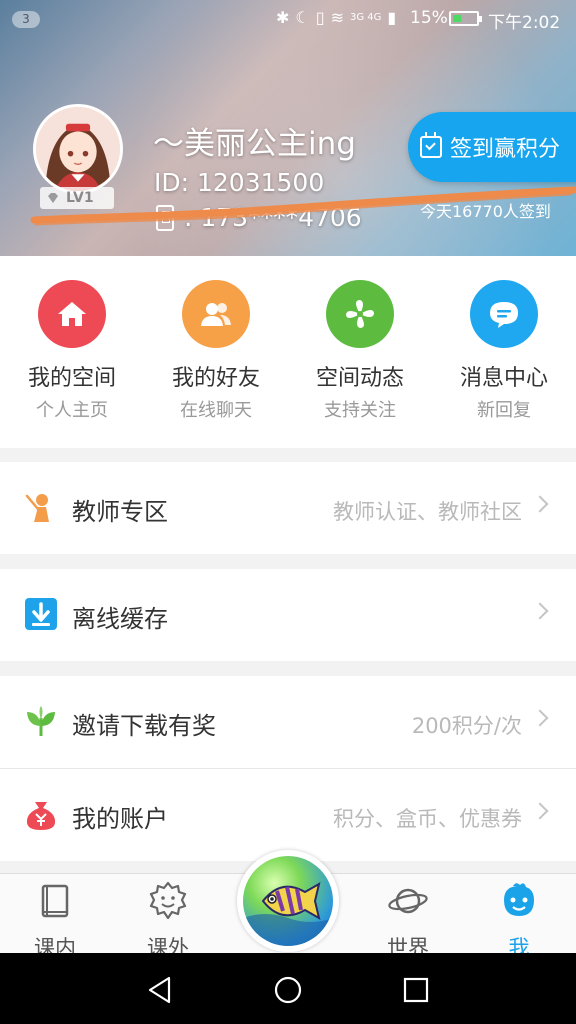 The height and width of the screenshot is (1024, 576). What do you see at coordinates (283, 17) in the screenshot?
I see `bluetooth-icon: ✱` at bounding box center [283, 17].